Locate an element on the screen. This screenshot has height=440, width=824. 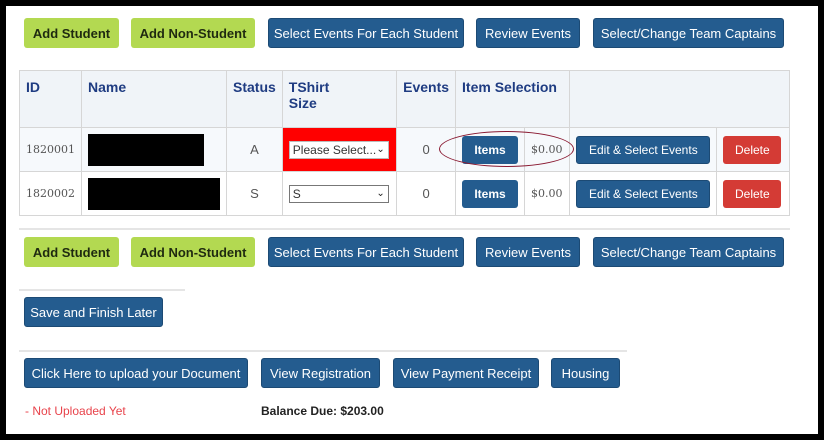
select-events-button-bottom: Select Events For Each Student is located at coordinates (366, 252).